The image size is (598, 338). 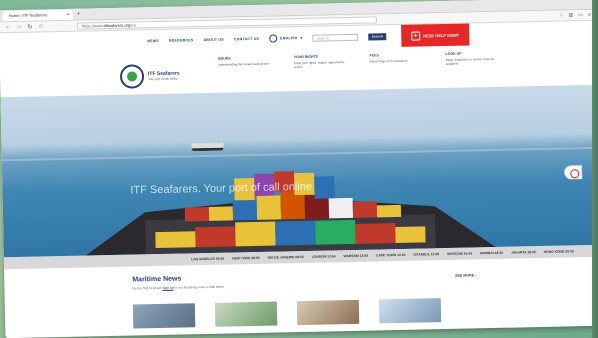 I want to click on reload-icon: ↻, so click(x=30, y=26).